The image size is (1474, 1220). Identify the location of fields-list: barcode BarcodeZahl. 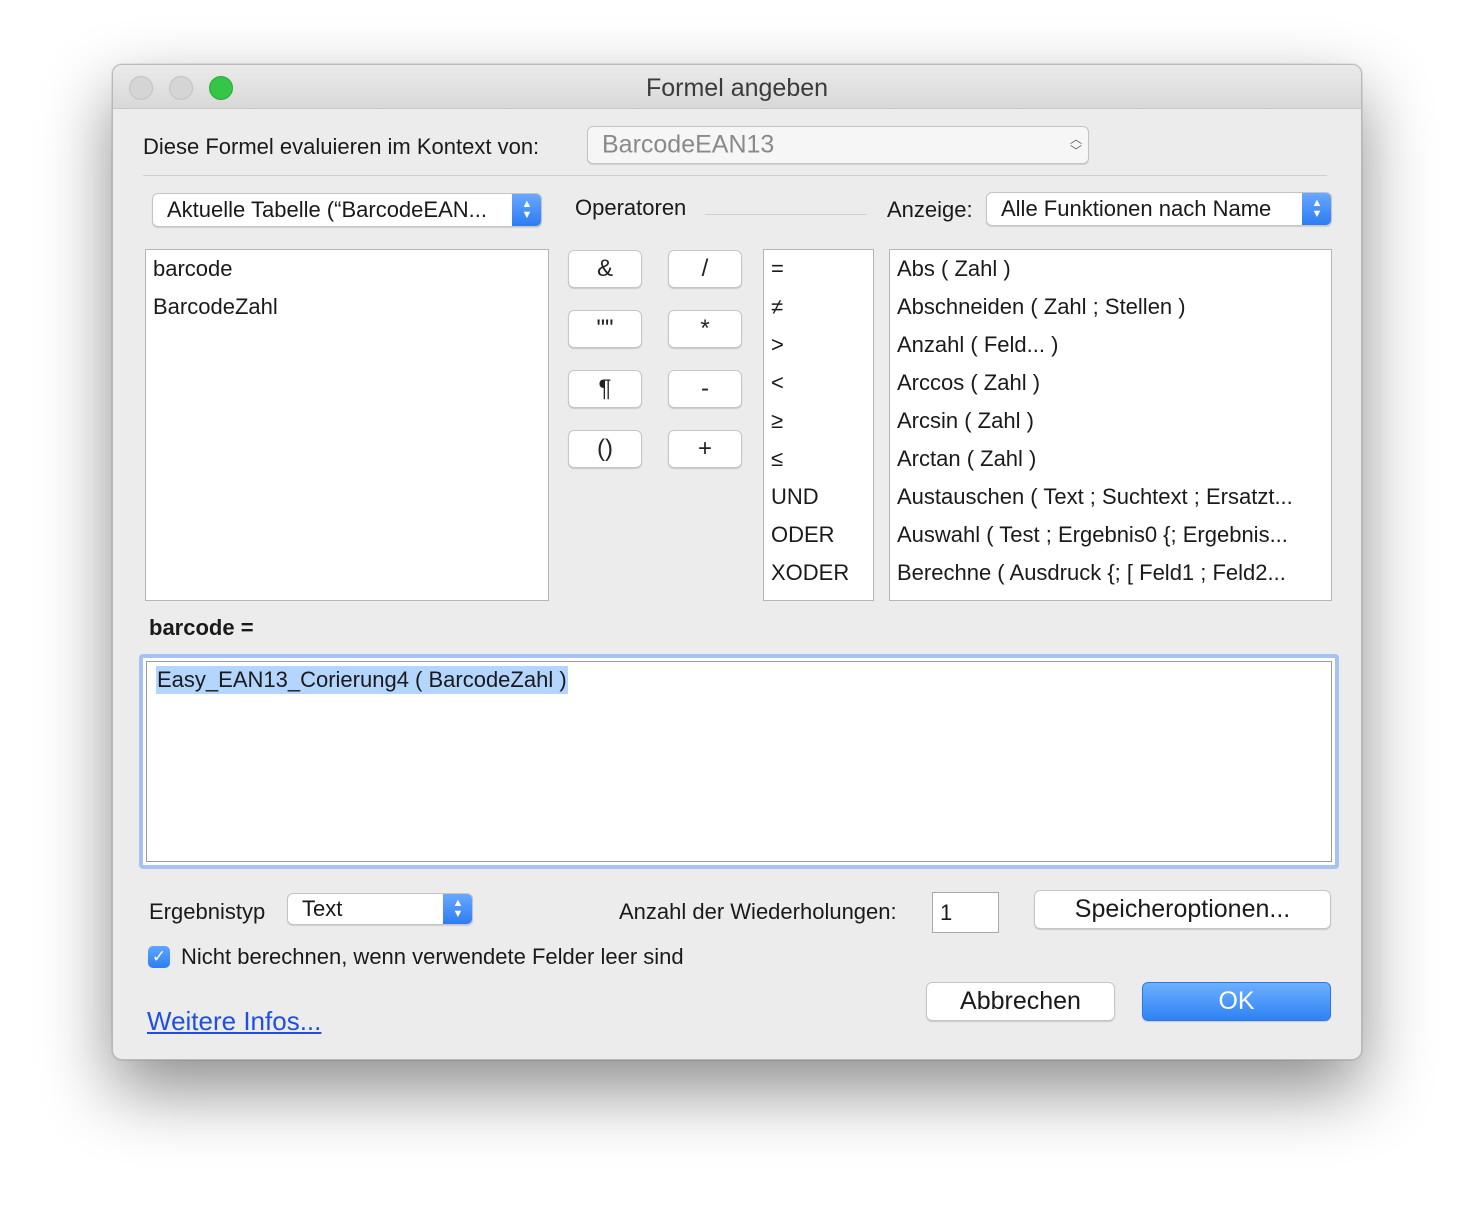
(347, 425).